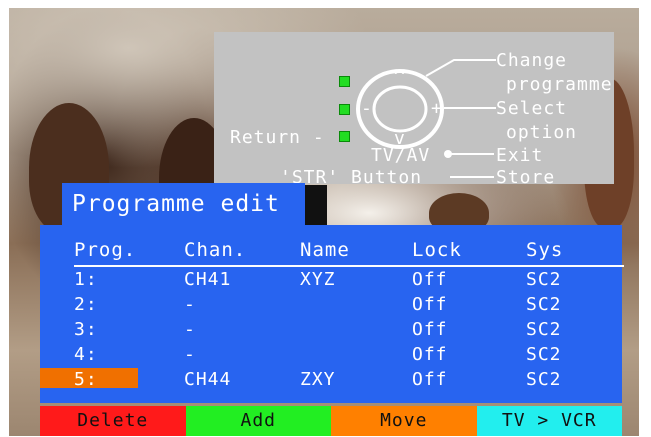 The width and height of the screenshot is (651, 437). What do you see at coordinates (190, 329) in the screenshot?
I see `row-3-chan: -` at bounding box center [190, 329].